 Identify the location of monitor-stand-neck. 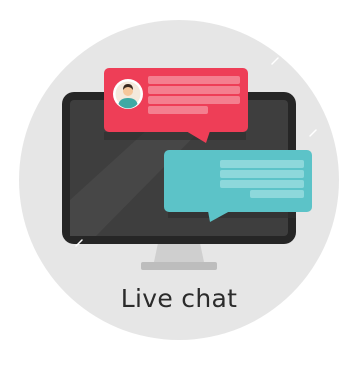
(179, 252).